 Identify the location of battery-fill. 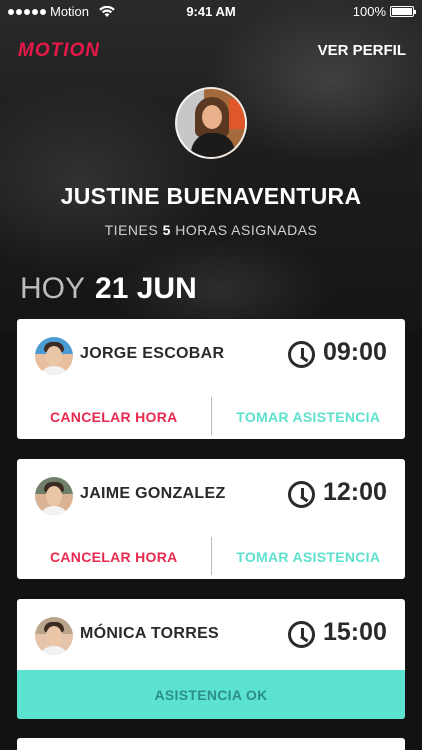
(402, 11).